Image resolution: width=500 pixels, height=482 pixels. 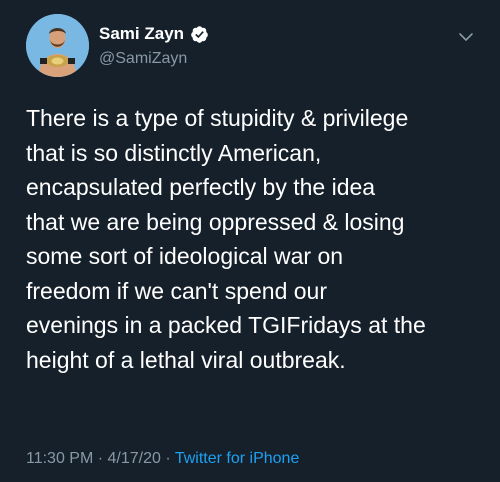 What do you see at coordinates (466, 36) in the screenshot?
I see `chevron-down-icon` at bounding box center [466, 36].